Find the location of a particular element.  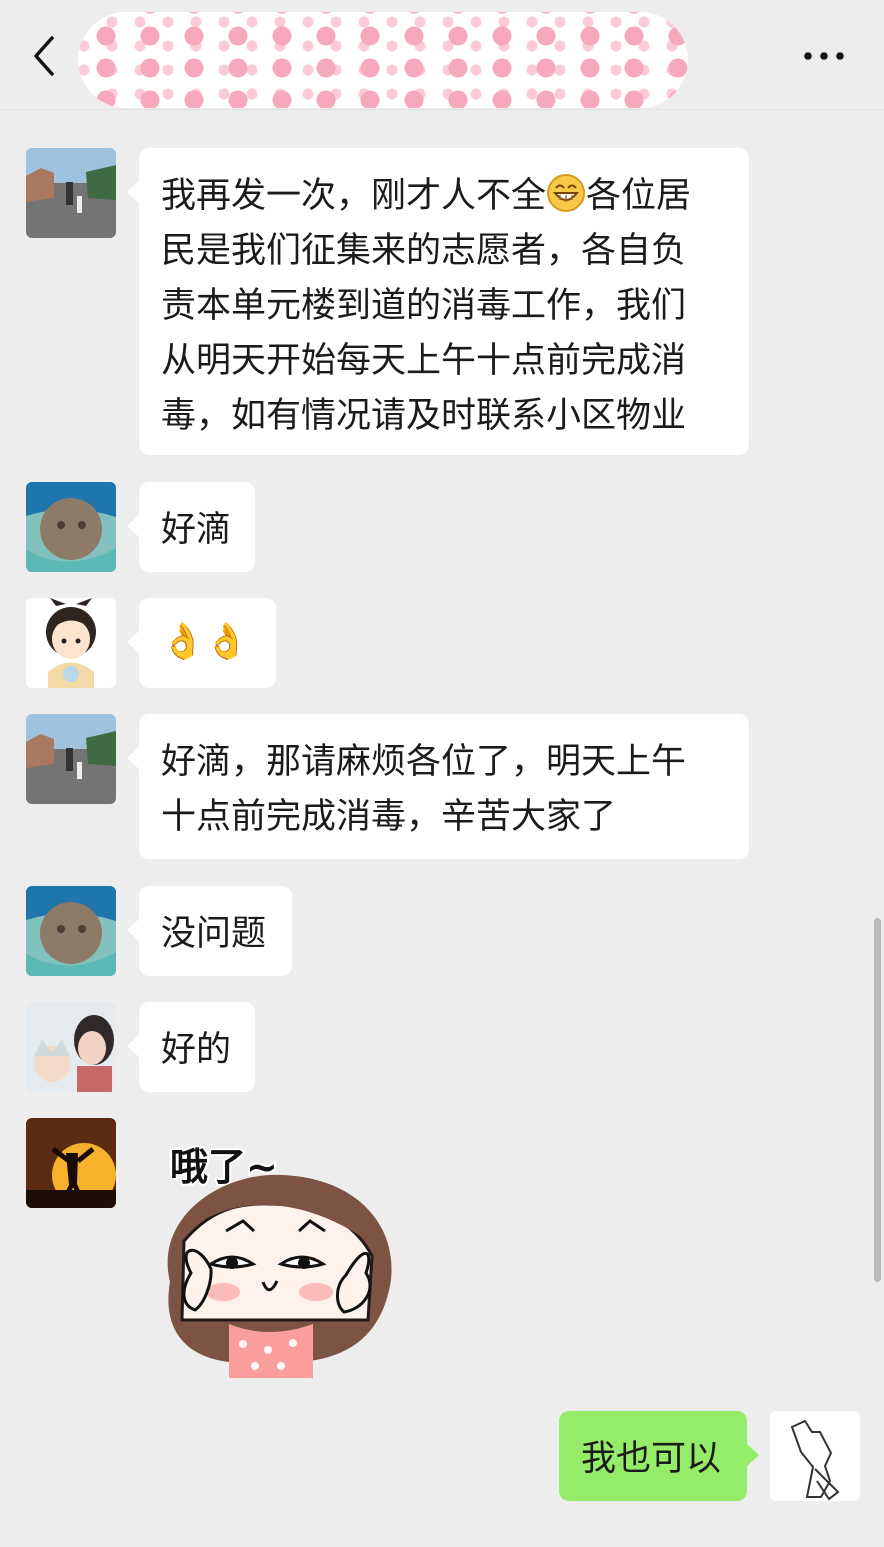

grinning-emoji-icon is located at coordinates (566, 193).